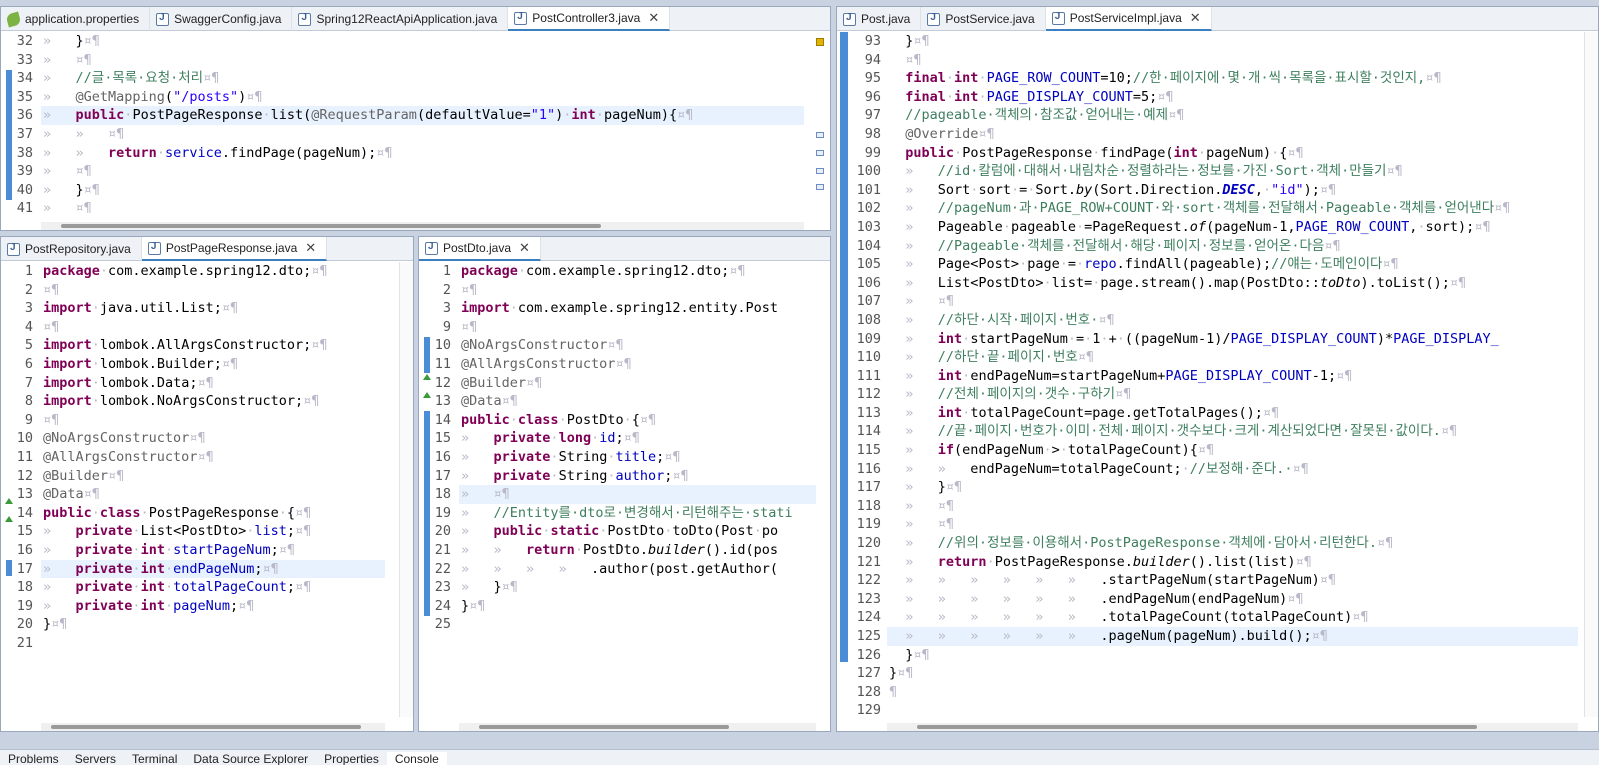  What do you see at coordinates (221, 19) in the screenshot?
I see `tab-swaggerconfig: SwaggerConfig.java` at bounding box center [221, 19].